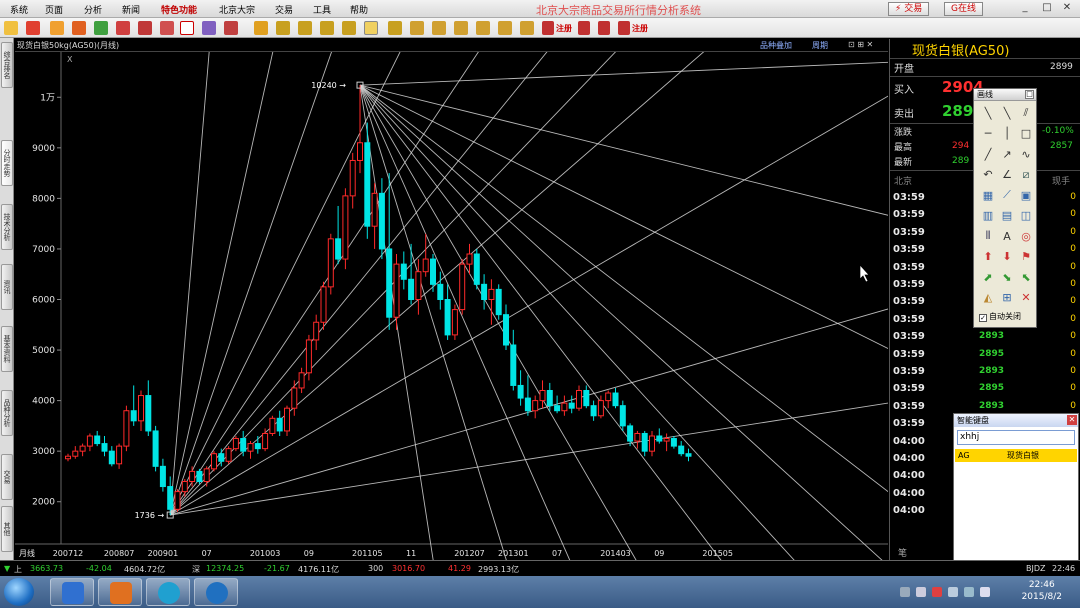 The height and width of the screenshot is (608, 1080). What do you see at coordinates (988, 298) in the screenshot?
I see `ruler-icon: ◭` at bounding box center [988, 298].